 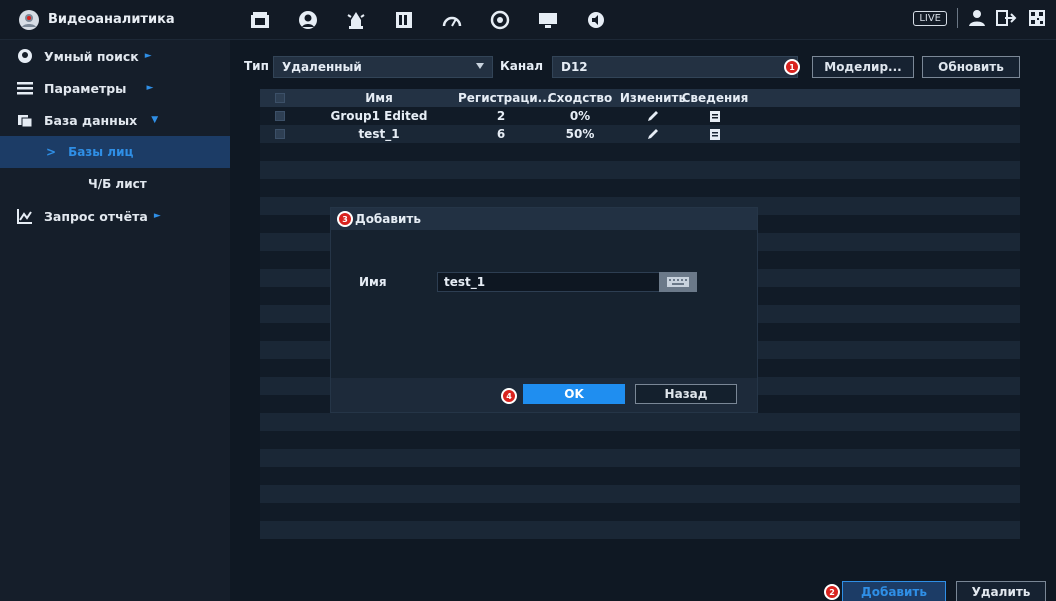 I want to click on select-all-checkbox, so click(x=280, y=98).